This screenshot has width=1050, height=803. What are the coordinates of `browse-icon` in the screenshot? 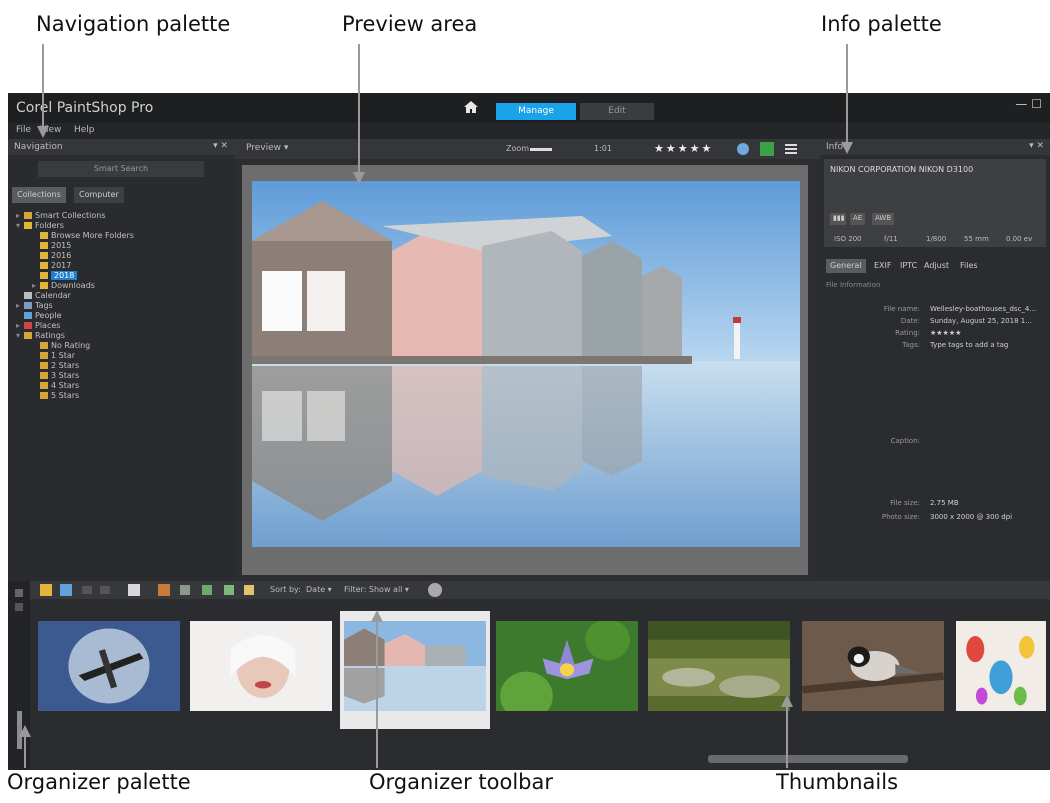 It's located at (46, 590).